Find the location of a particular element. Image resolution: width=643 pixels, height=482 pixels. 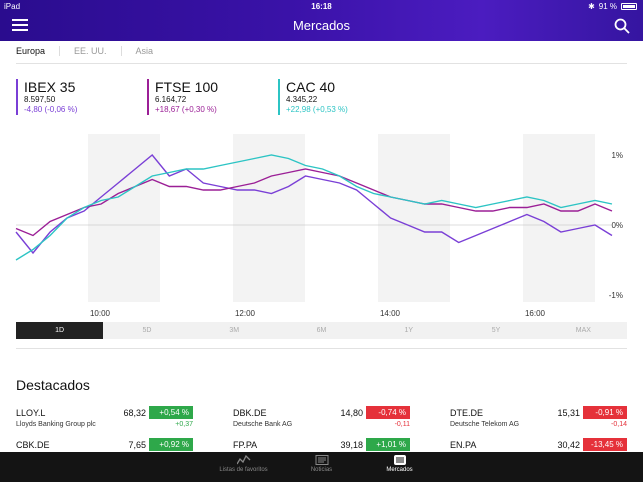

stock-price: 7,65 is located at coordinates (137, 445).